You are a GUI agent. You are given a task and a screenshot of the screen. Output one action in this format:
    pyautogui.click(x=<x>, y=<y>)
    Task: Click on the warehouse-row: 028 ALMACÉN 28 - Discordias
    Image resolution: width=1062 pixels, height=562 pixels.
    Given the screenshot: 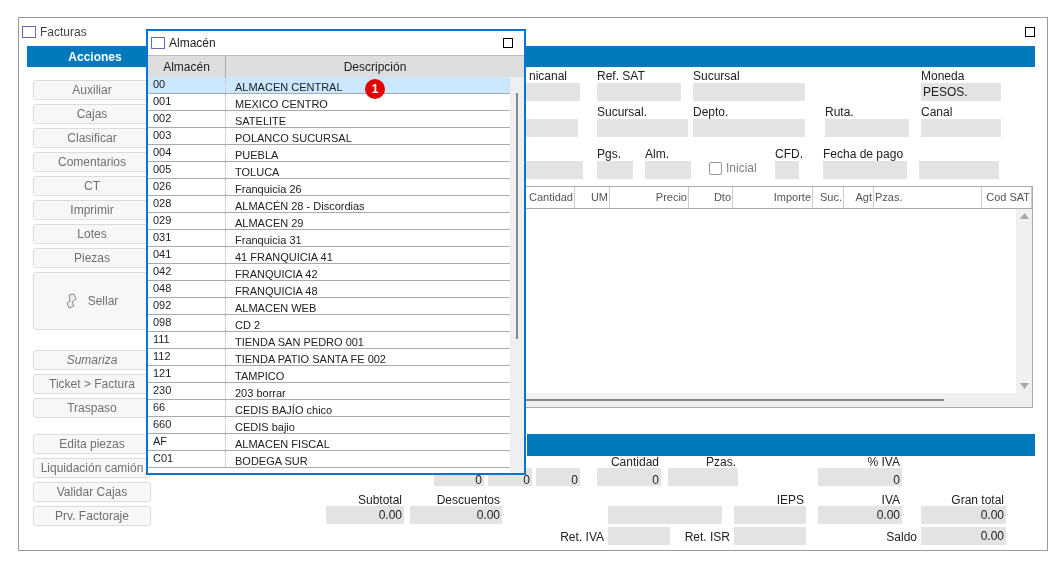 What is the action you would take?
    pyautogui.click(x=329, y=204)
    